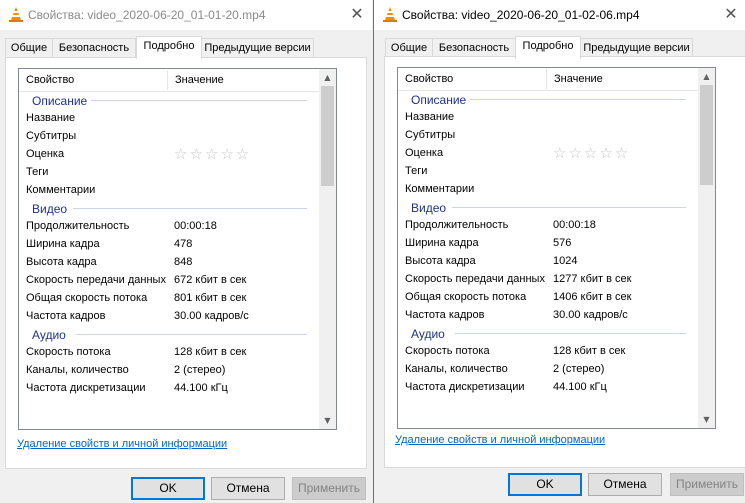 This screenshot has height=503, width=745. Describe the element at coordinates (169, 298) in the screenshot. I see `property-row: Общая скорость потока 801 кбит в сек` at that location.